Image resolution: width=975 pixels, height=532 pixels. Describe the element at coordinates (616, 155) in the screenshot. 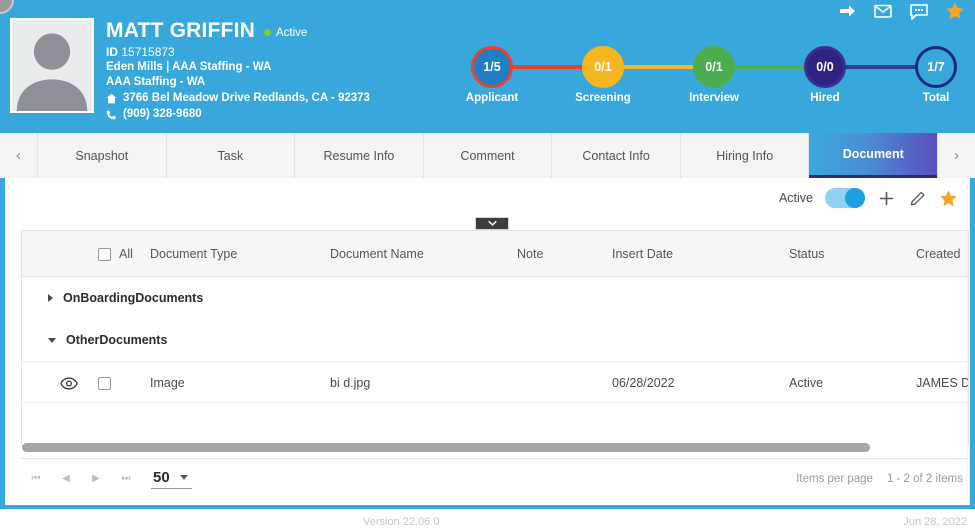

I see `tab-contact-info: Contact Info` at that location.